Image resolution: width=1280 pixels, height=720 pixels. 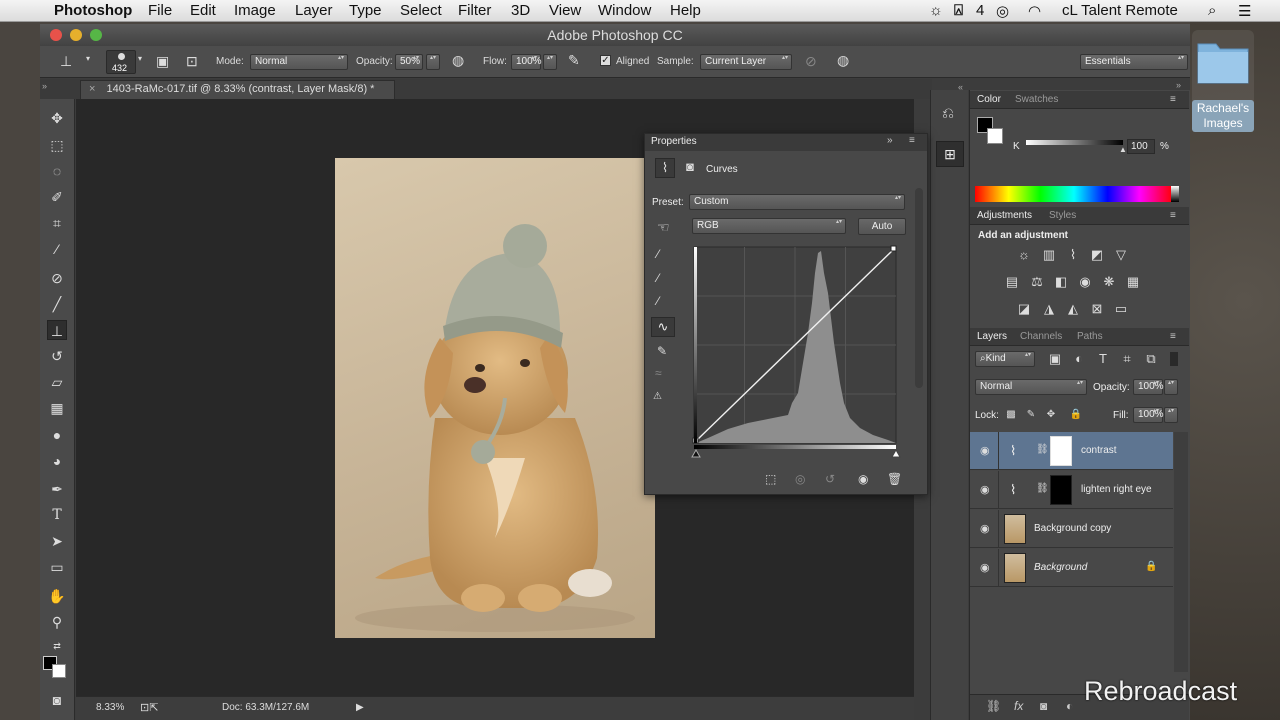 I want to click on layers-panel-menu-icon: ≡, so click(x=1173, y=336).